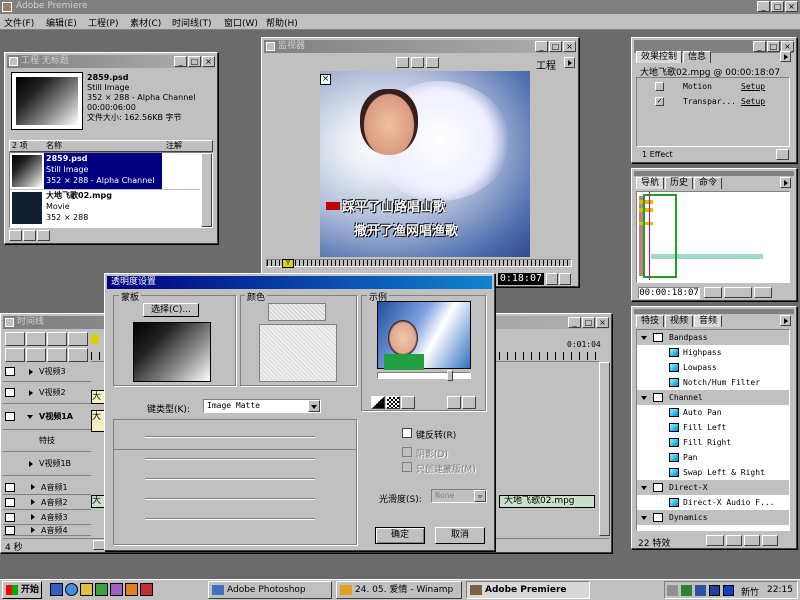 The image size is (800, 600). Describe the element at coordinates (22, 590) in the screenshot. I see `start-button: 开始` at that location.